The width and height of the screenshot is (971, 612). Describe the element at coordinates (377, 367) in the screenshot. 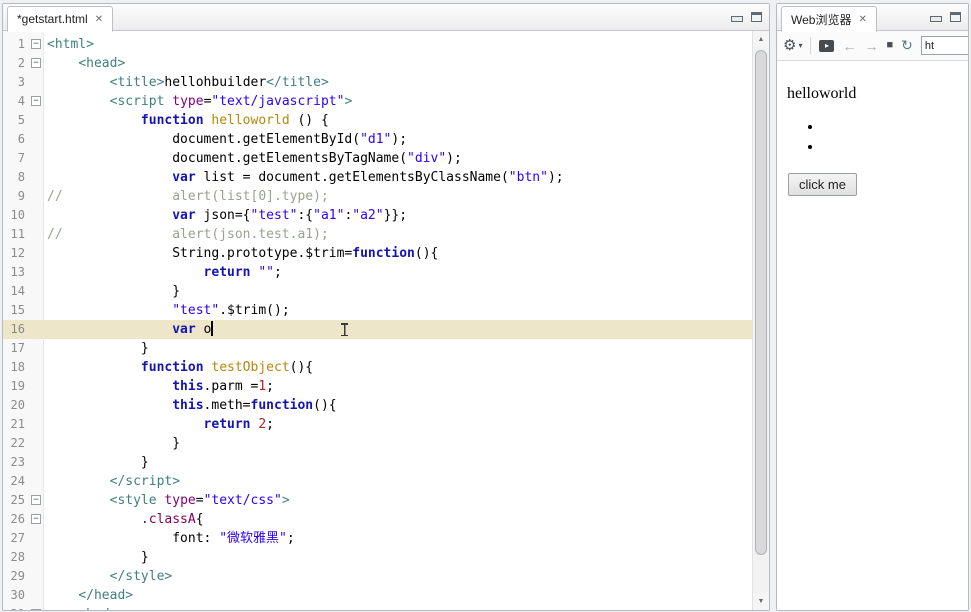

I see `code-line: 18 function testObject(){` at that location.